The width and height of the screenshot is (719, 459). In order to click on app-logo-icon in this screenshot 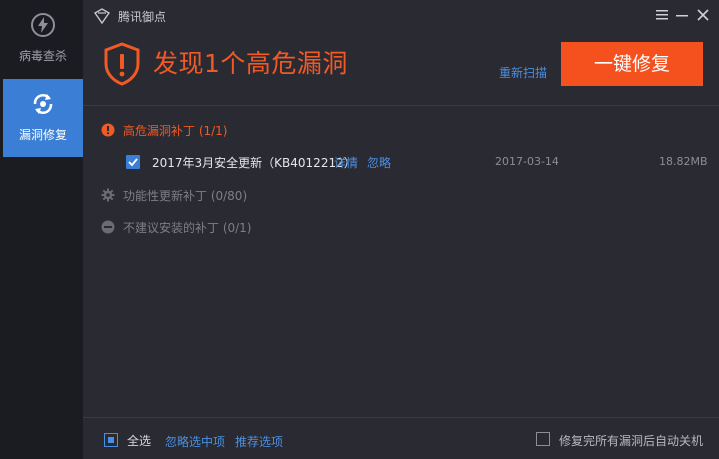, I will do `click(102, 16)`.